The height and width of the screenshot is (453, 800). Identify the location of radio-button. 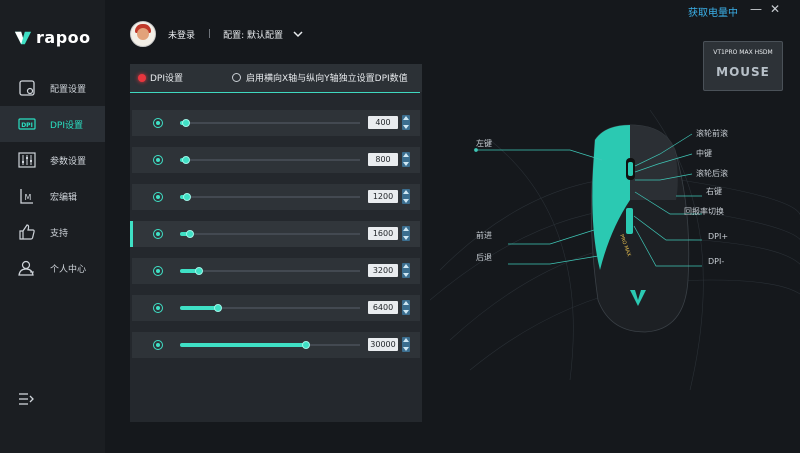
(236, 77).